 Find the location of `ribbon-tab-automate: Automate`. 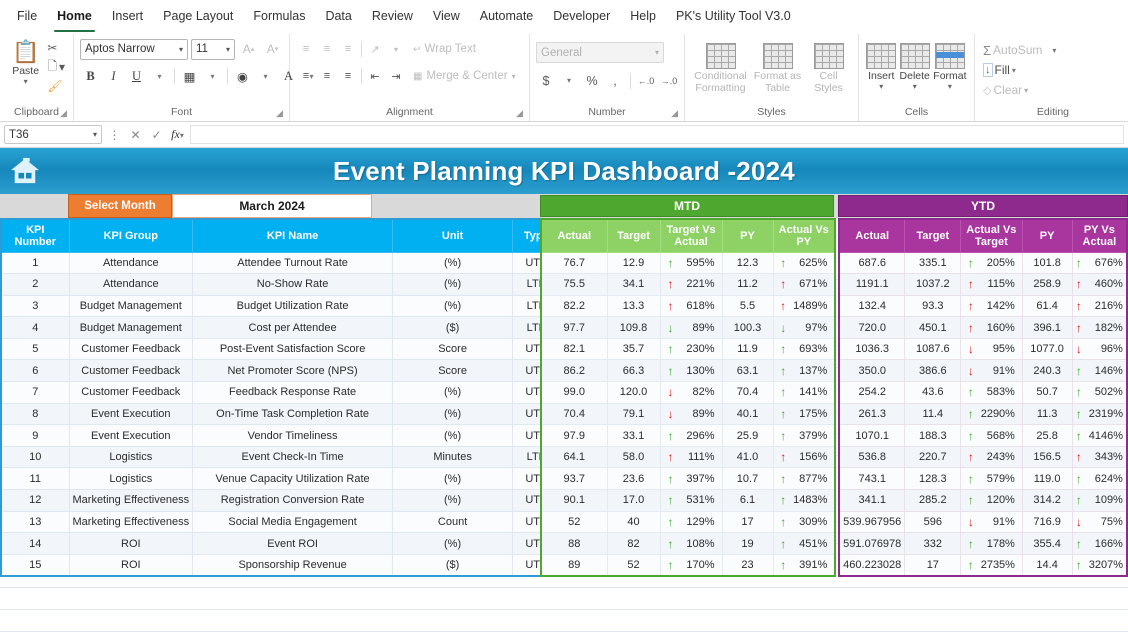

ribbon-tab-automate: Automate is located at coordinates (507, 16).